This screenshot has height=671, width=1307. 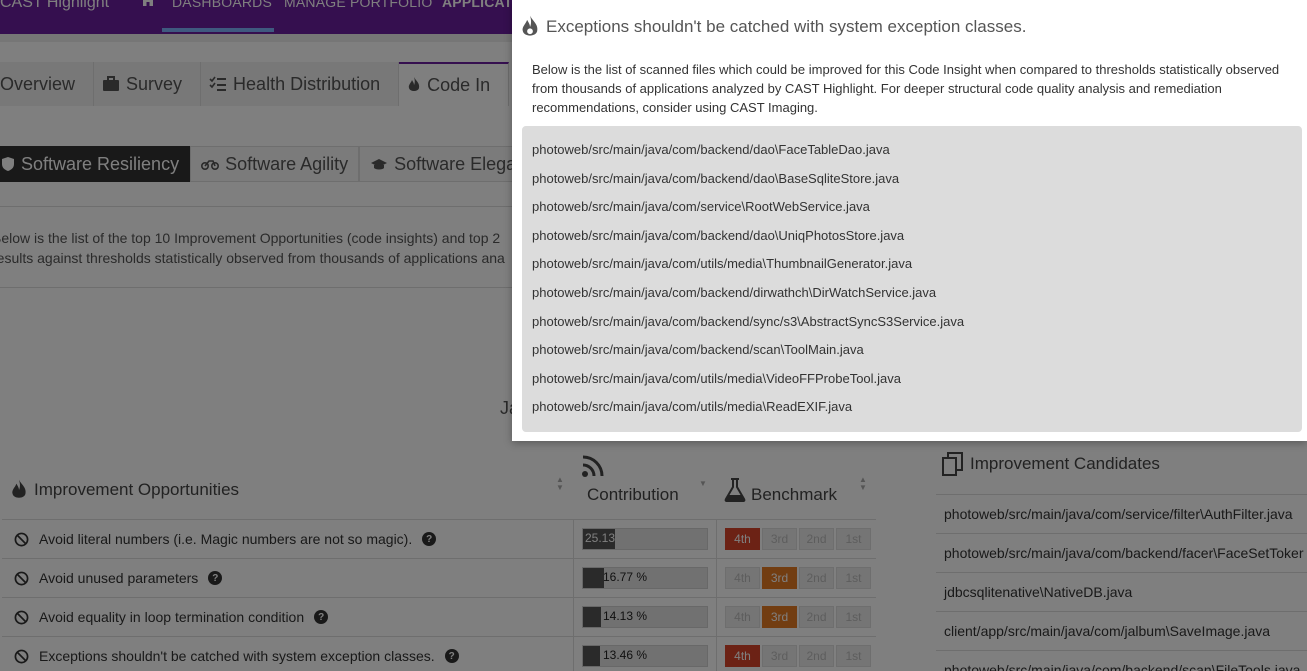 What do you see at coordinates (288, 578) in the screenshot?
I see `code-insight-name: Avoid unused parameters?` at bounding box center [288, 578].